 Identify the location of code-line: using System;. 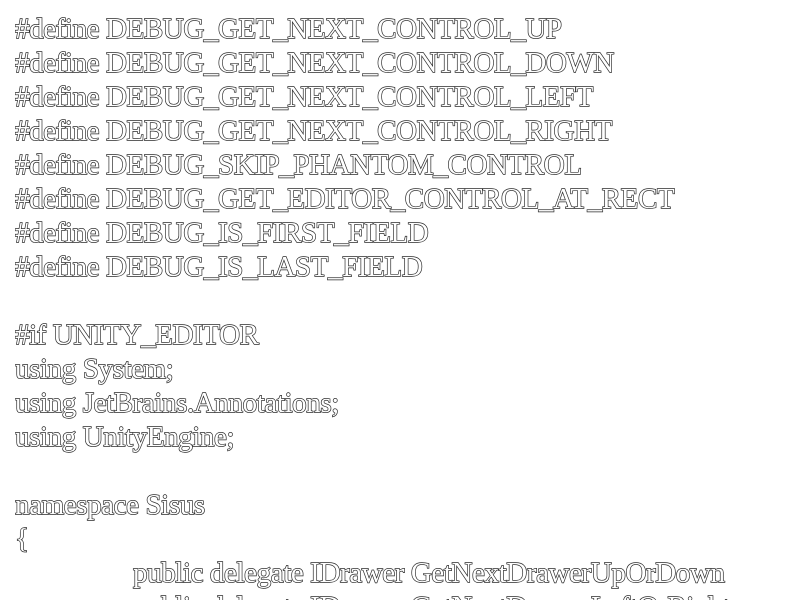
(94, 368).